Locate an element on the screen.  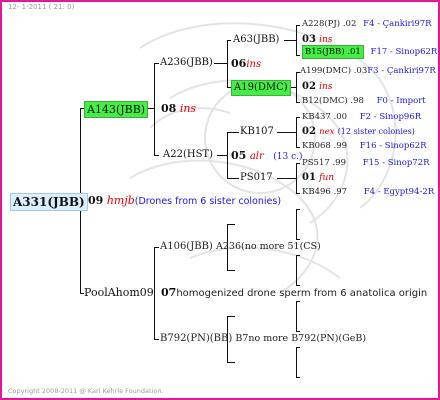
queen-a22-details: 05 alr (13 c.) is located at coordinates (267, 156).